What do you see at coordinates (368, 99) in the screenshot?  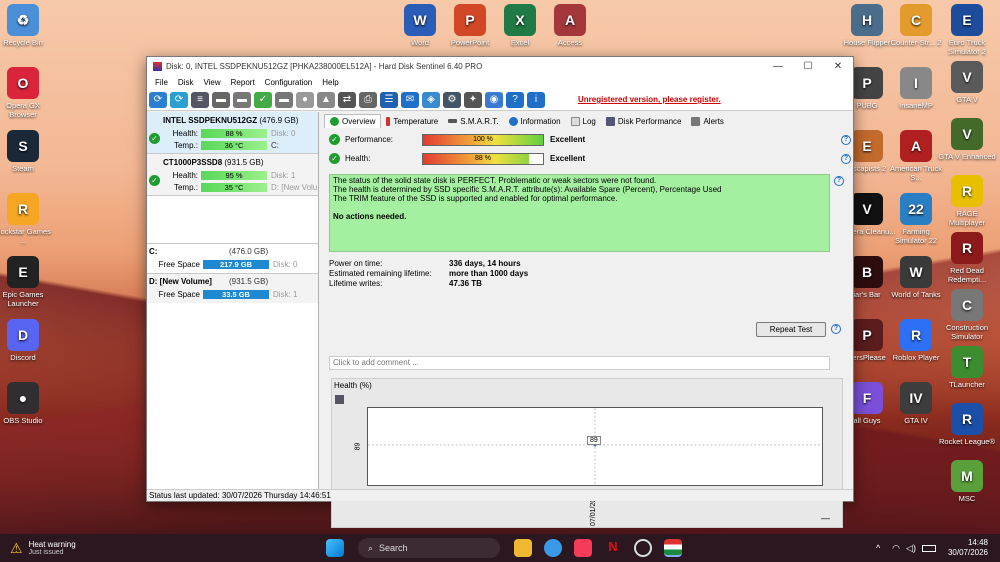 I see `print-icon: ⎙` at bounding box center [368, 99].